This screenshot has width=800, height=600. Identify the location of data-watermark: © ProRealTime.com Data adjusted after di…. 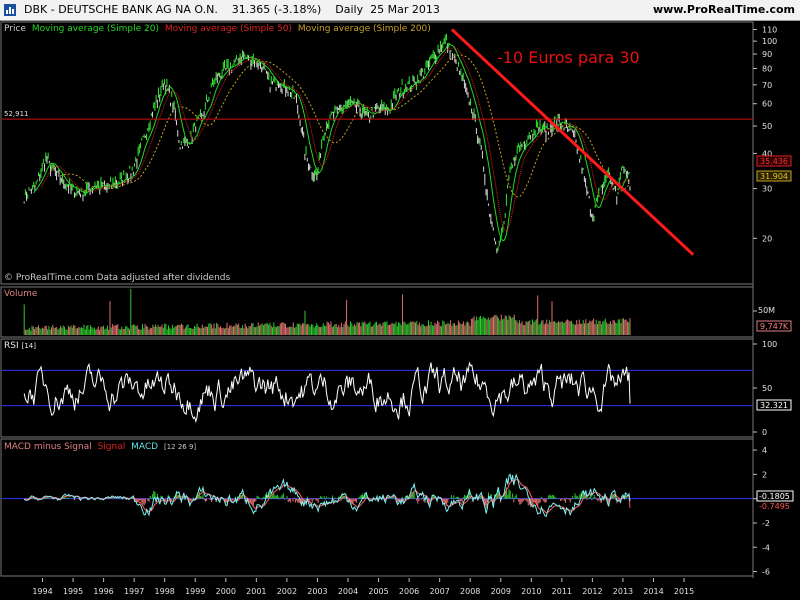
(117, 278).